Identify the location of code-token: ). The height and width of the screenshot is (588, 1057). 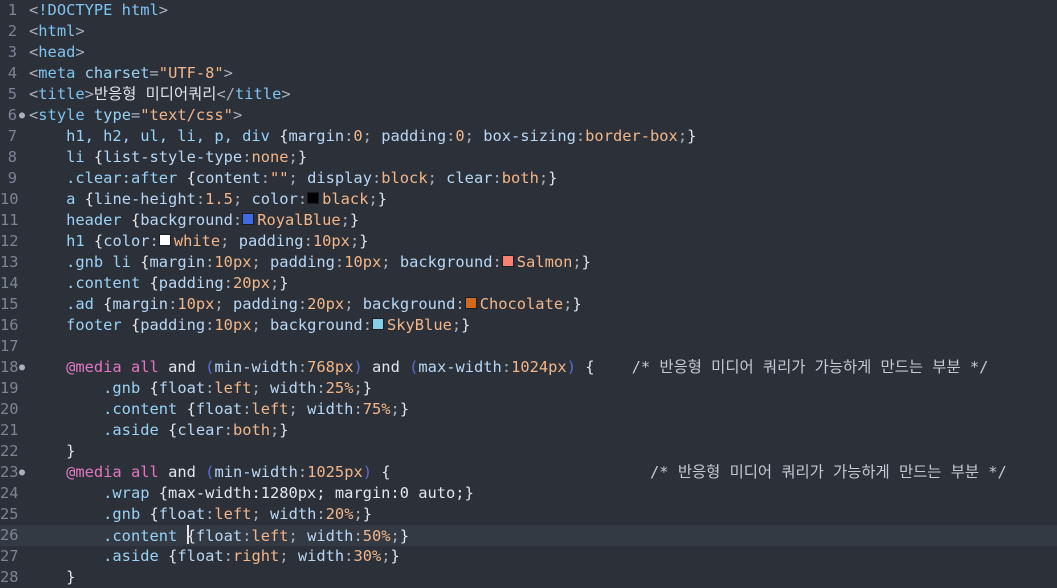
(367, 472).